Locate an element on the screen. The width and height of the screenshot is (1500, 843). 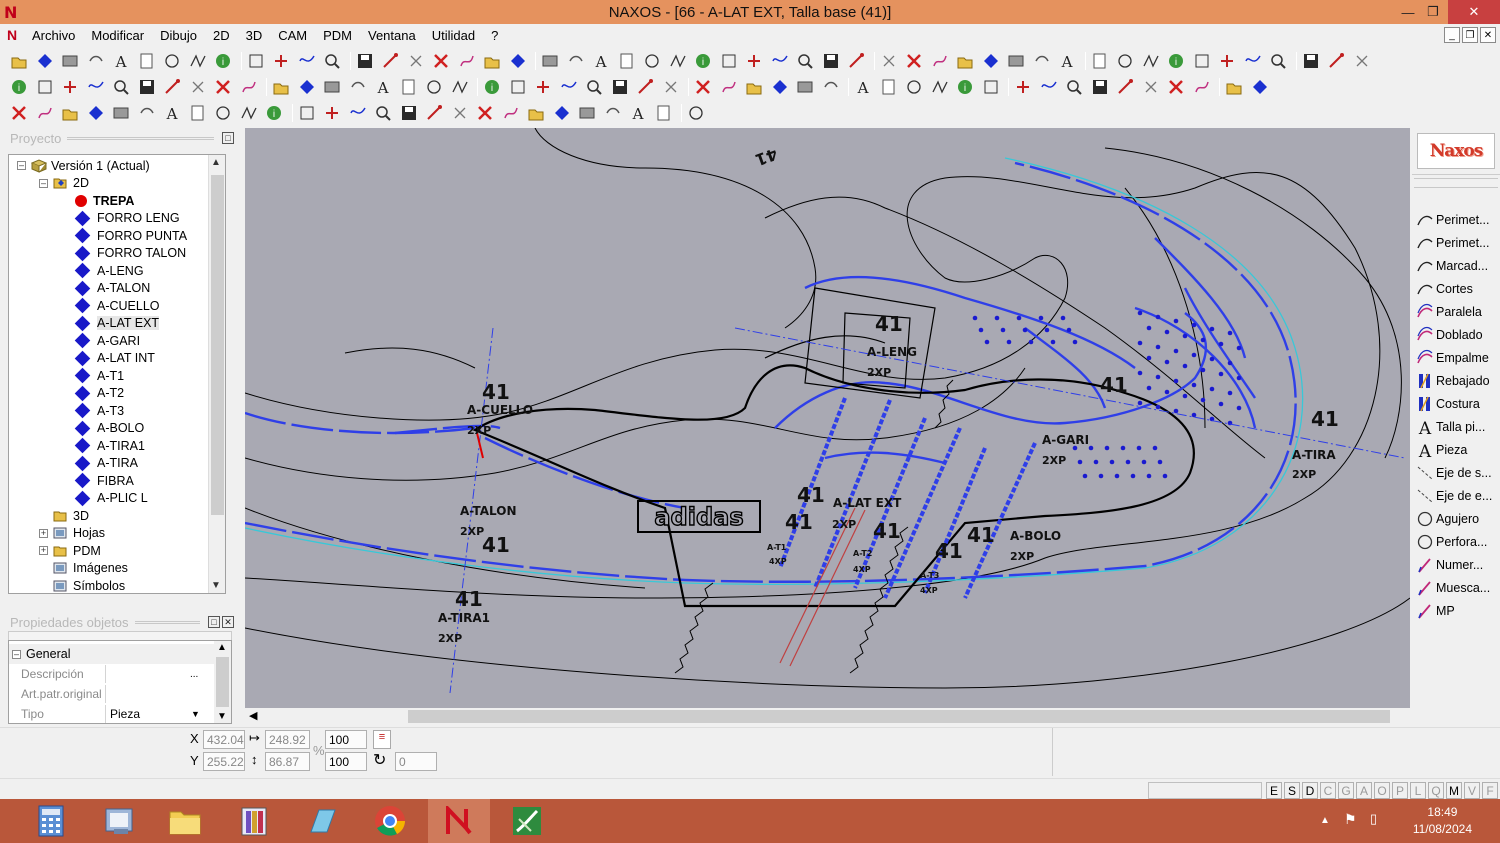
tree-item-2d: – 2D is located at coordinates (64, 183).